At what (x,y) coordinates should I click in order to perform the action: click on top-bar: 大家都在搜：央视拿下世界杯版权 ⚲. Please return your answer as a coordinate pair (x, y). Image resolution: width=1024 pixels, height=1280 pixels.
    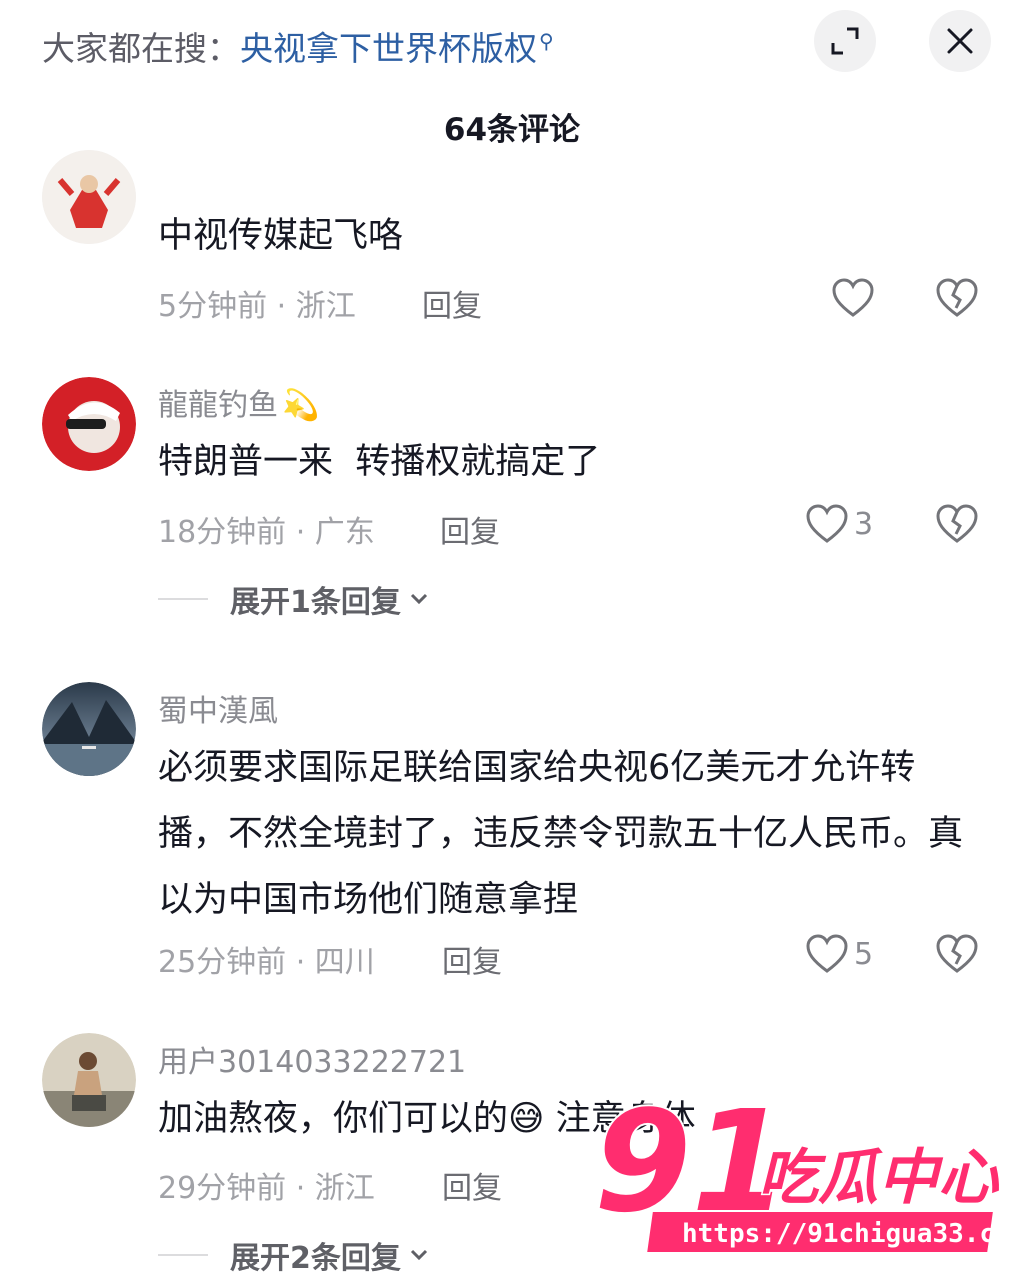
    Looking at the image, I should click on (512, 41).